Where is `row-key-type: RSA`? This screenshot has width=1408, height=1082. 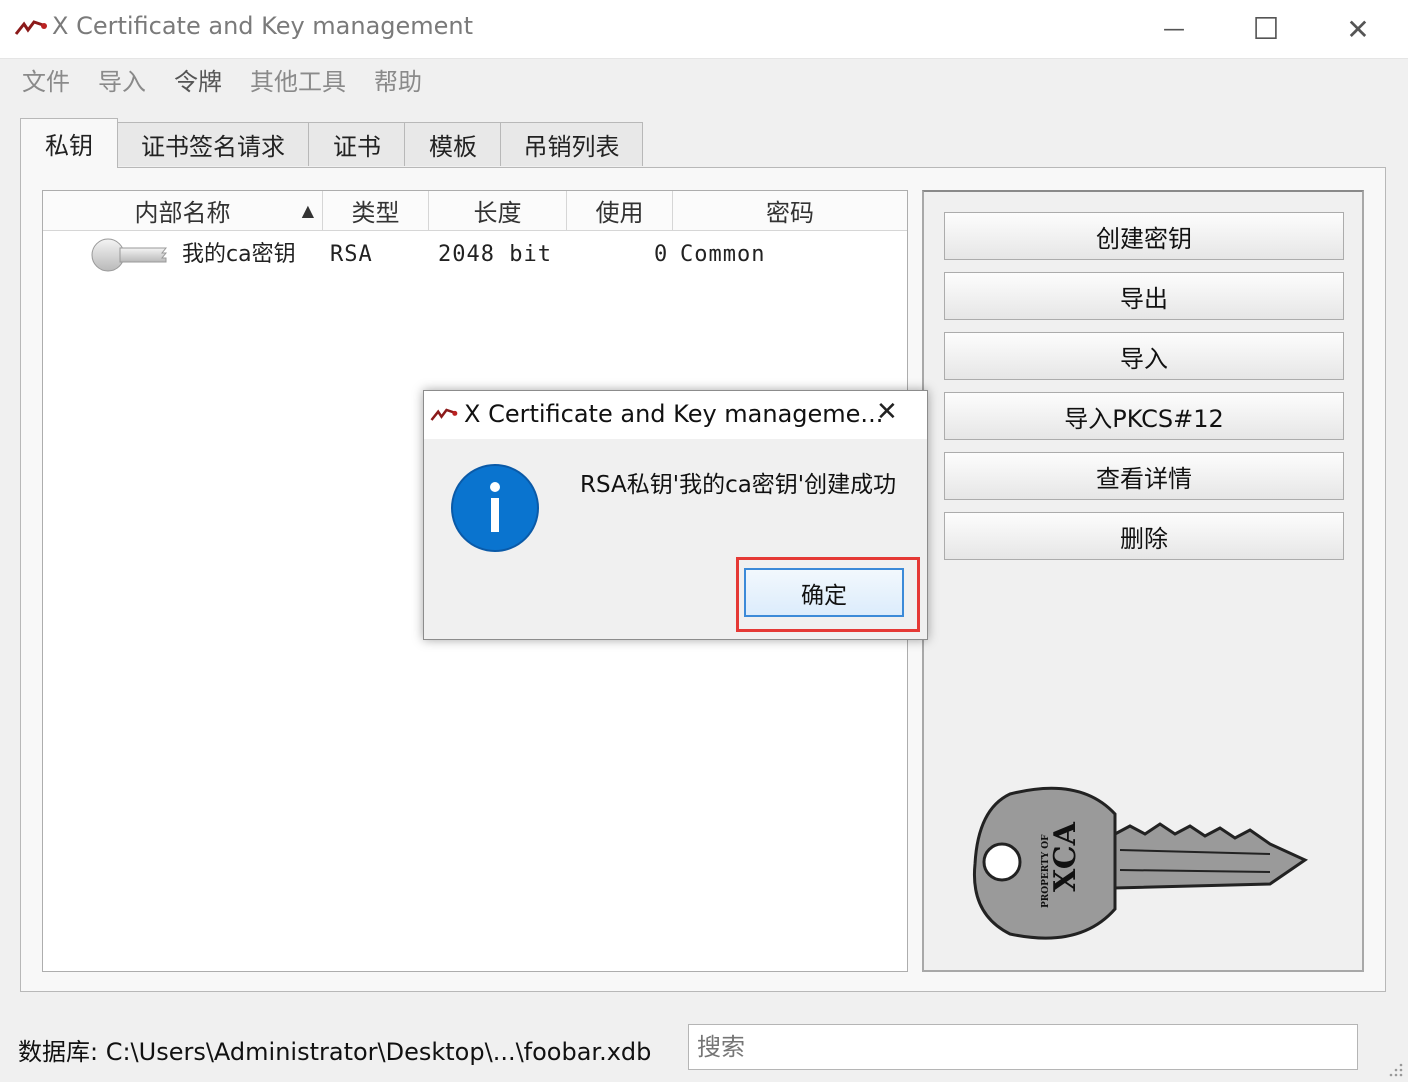 row-key-type: RSA is located at coordinates (351, 254).